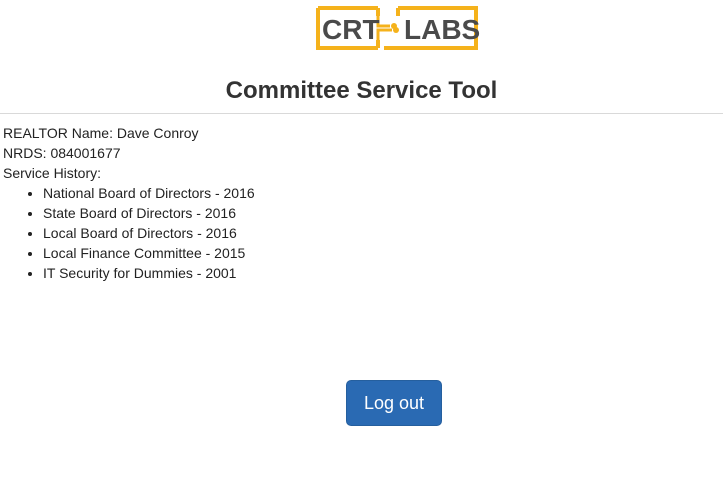  Describe the element at coordinates (361, 90) in the screenshot. I see `page-title: Committee Service Tool` at that location.